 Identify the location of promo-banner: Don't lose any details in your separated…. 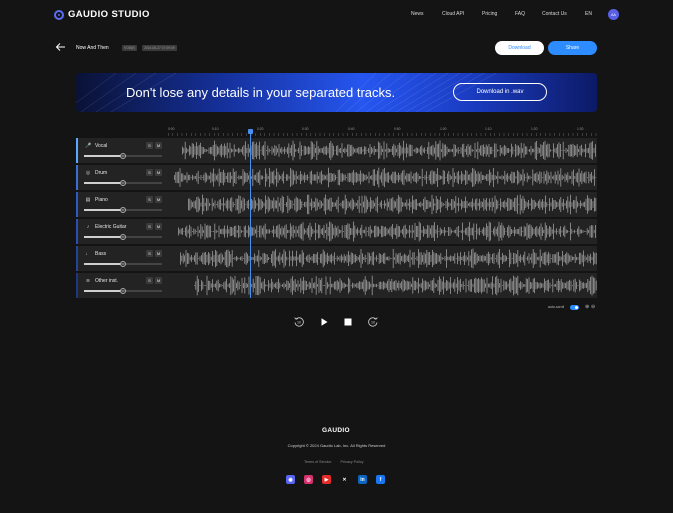
(336, 92).